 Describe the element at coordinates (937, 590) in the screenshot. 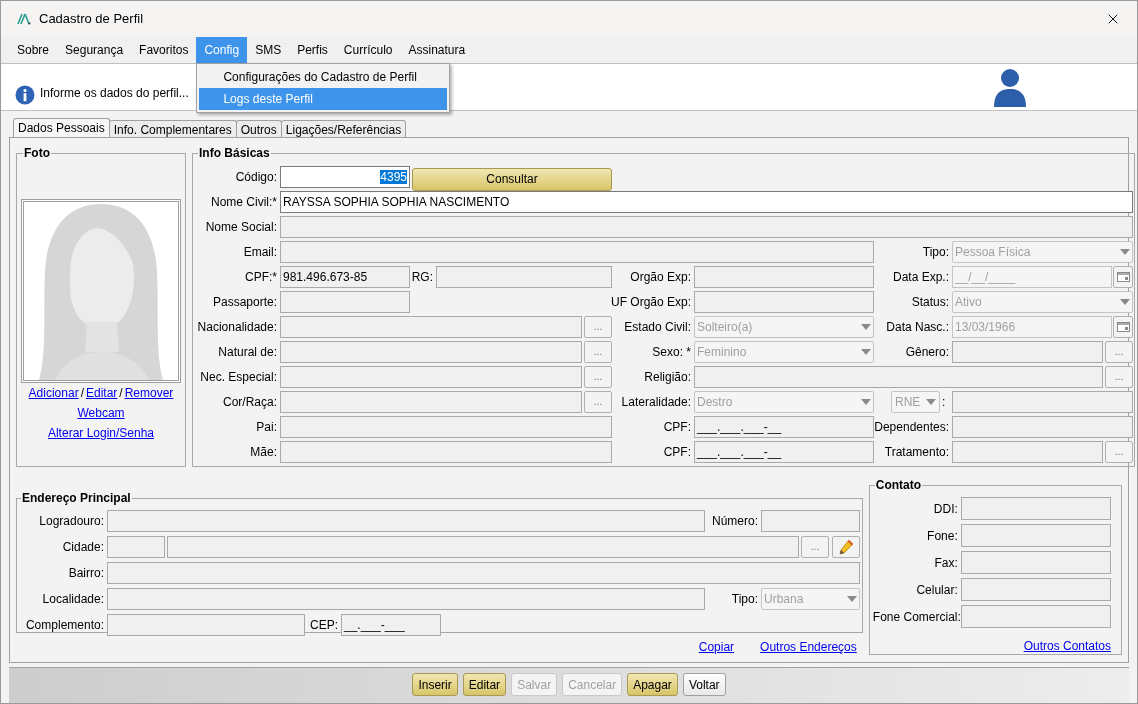

I see `field-label: Celular:` at that location.